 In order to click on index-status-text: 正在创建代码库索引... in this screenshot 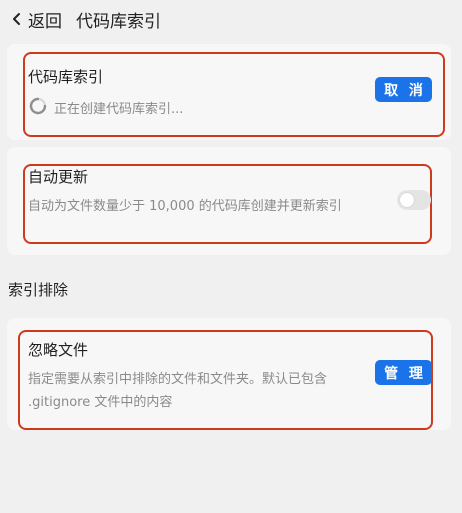, I will do `click(119, 109)`.